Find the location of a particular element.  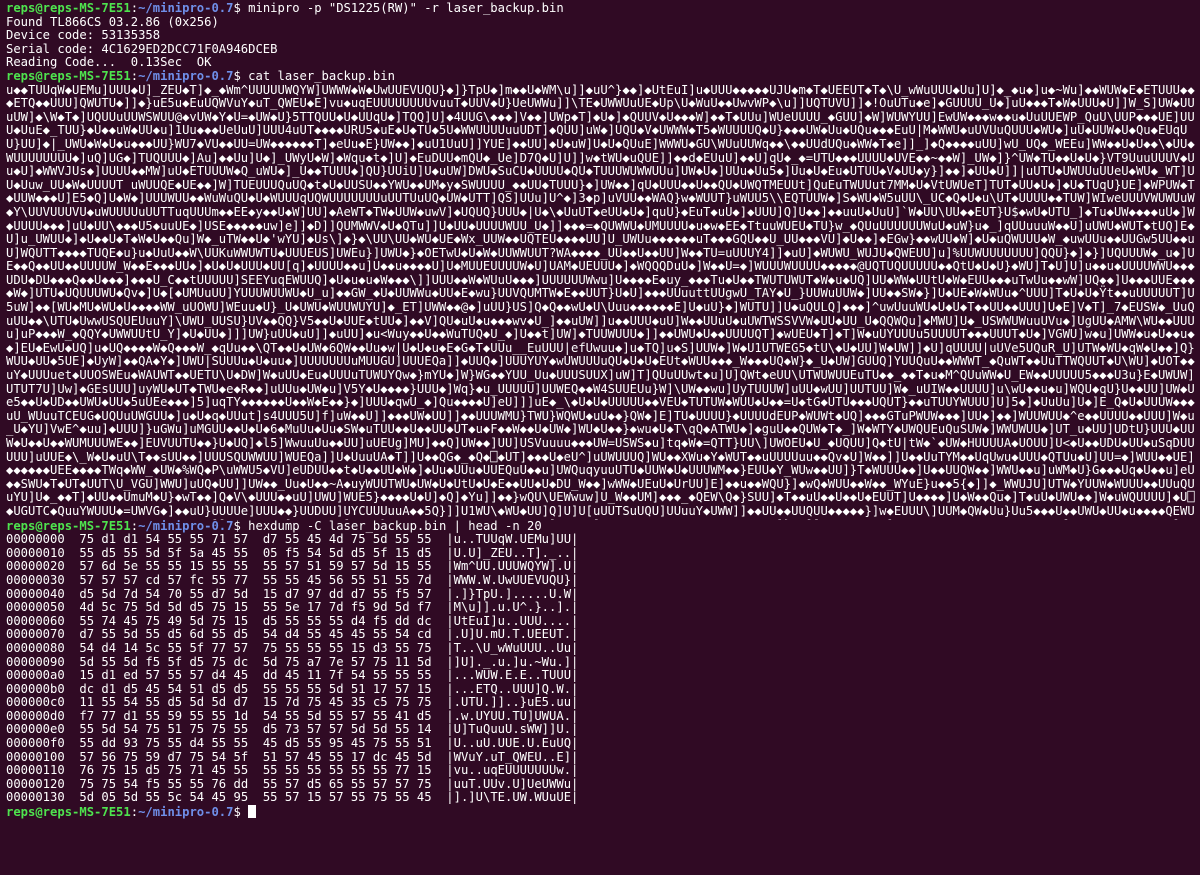

hexdump-ascii: |.]}TpU.].....U.W| is located at coordinates (512, 594).